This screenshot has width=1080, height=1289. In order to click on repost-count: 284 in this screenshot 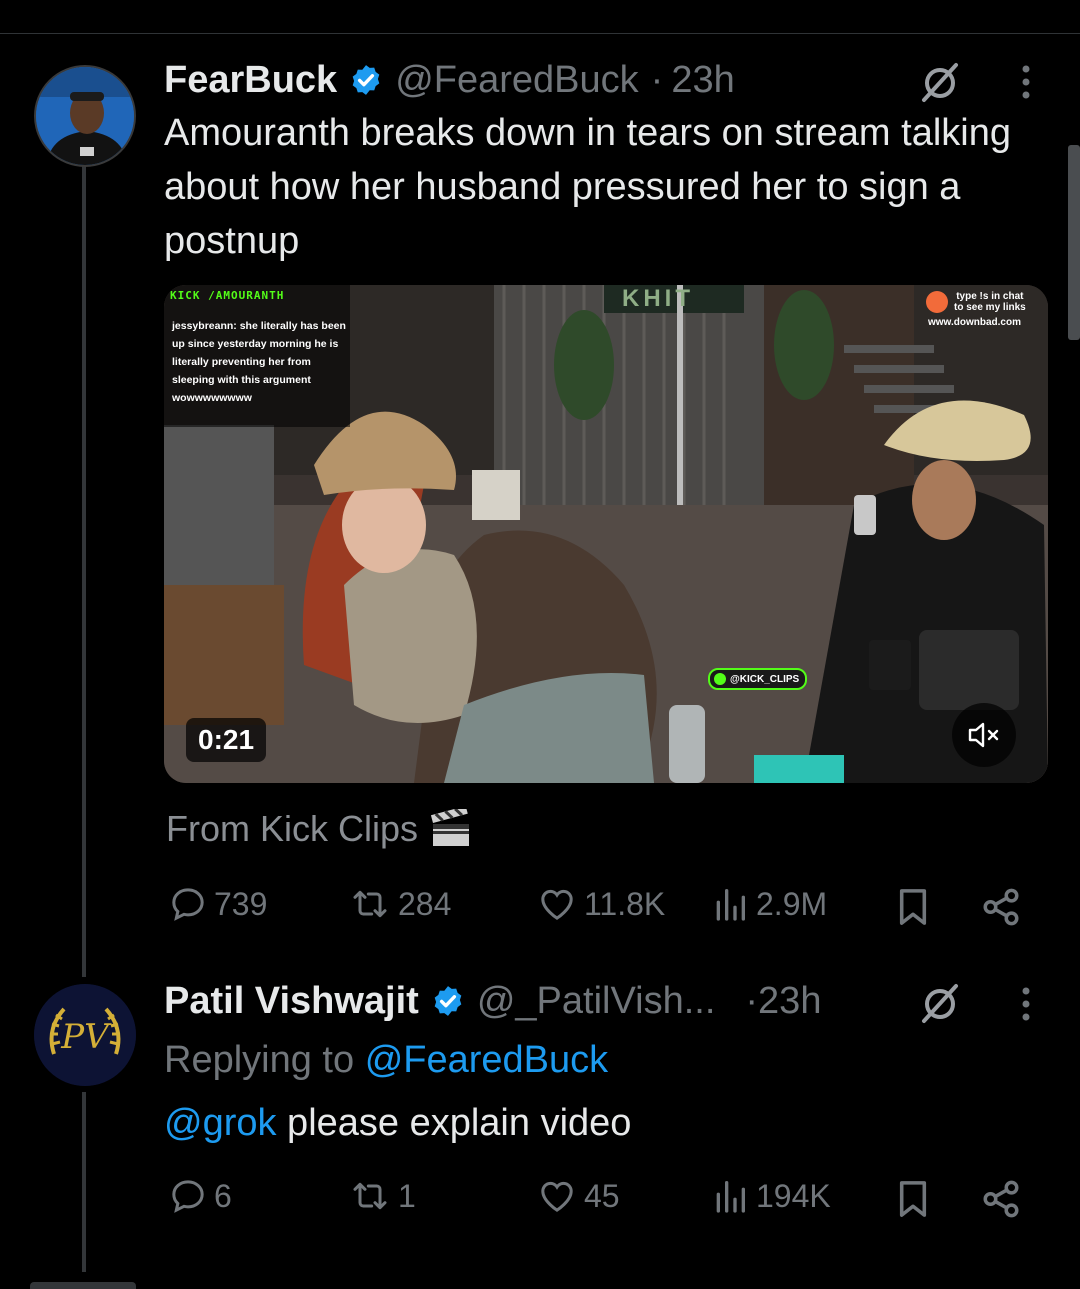, I will do `click(425, 903)`.